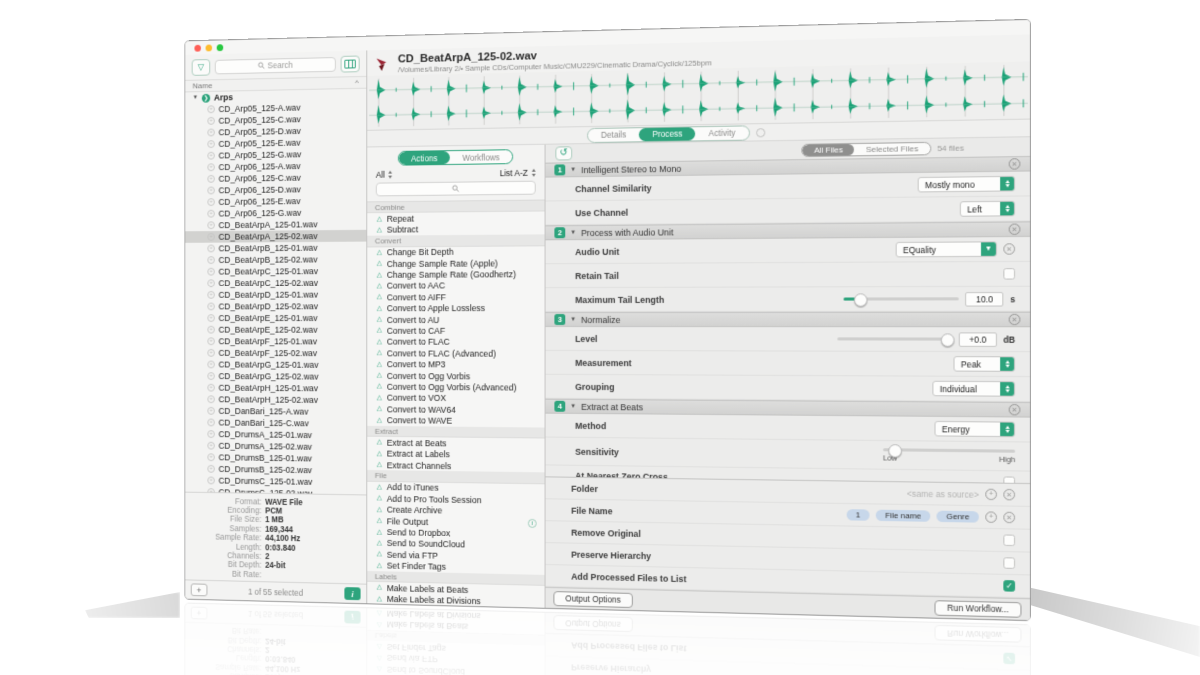 The width and height of the screenshot is (1200, 675). I want to click on file-row: + CD_BeatArpC_125-02.wav, so click(275, 283).